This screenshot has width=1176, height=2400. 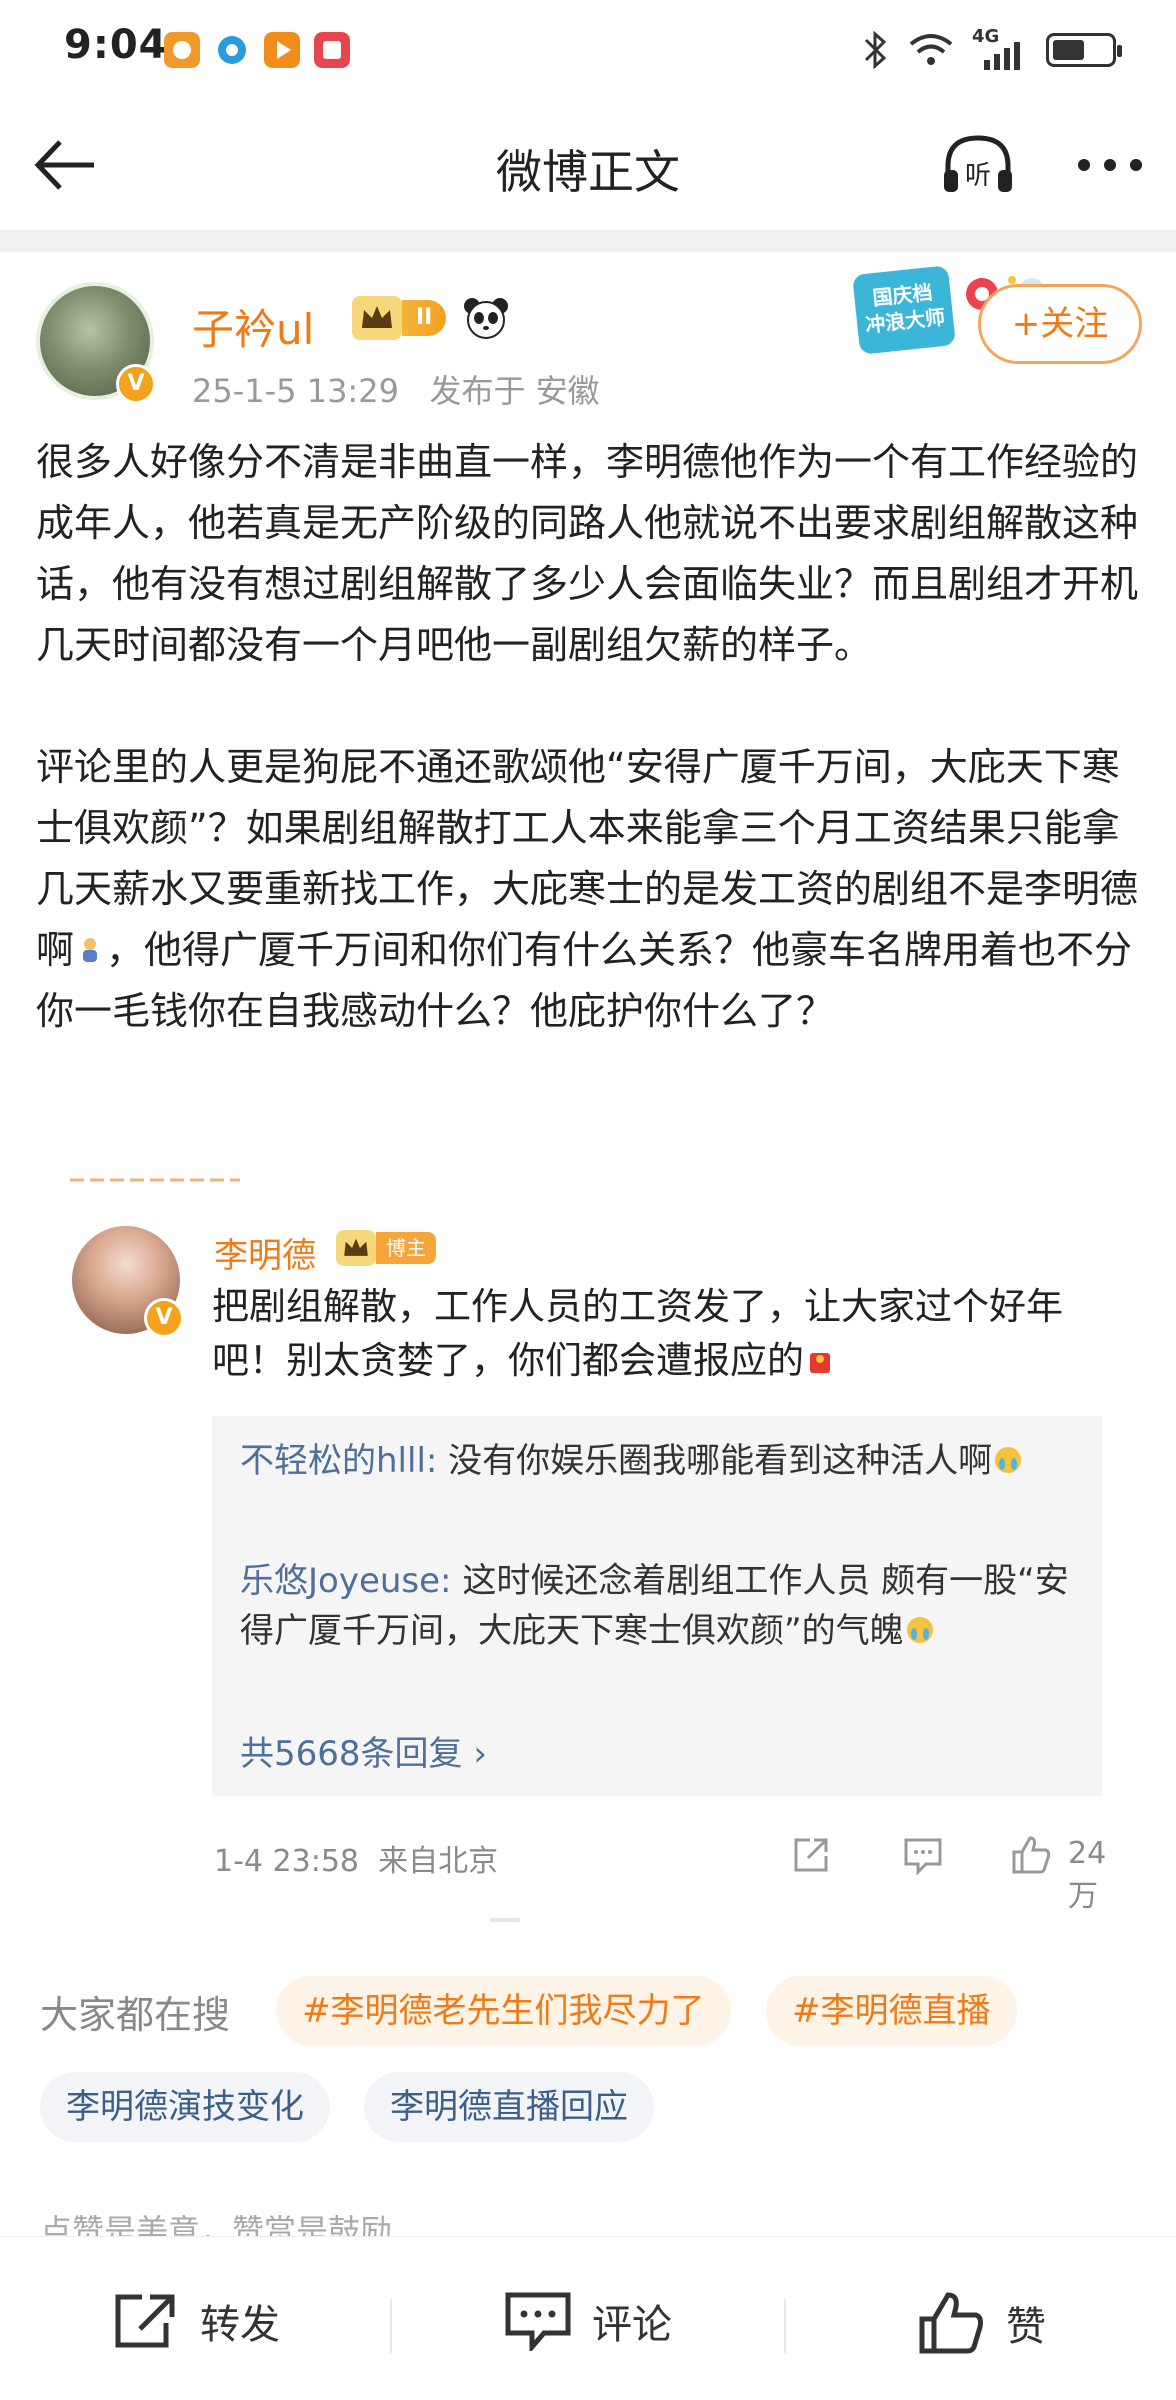 I want to click on trending-tag: 李明德直播回应, so click(x=509, y=2107).